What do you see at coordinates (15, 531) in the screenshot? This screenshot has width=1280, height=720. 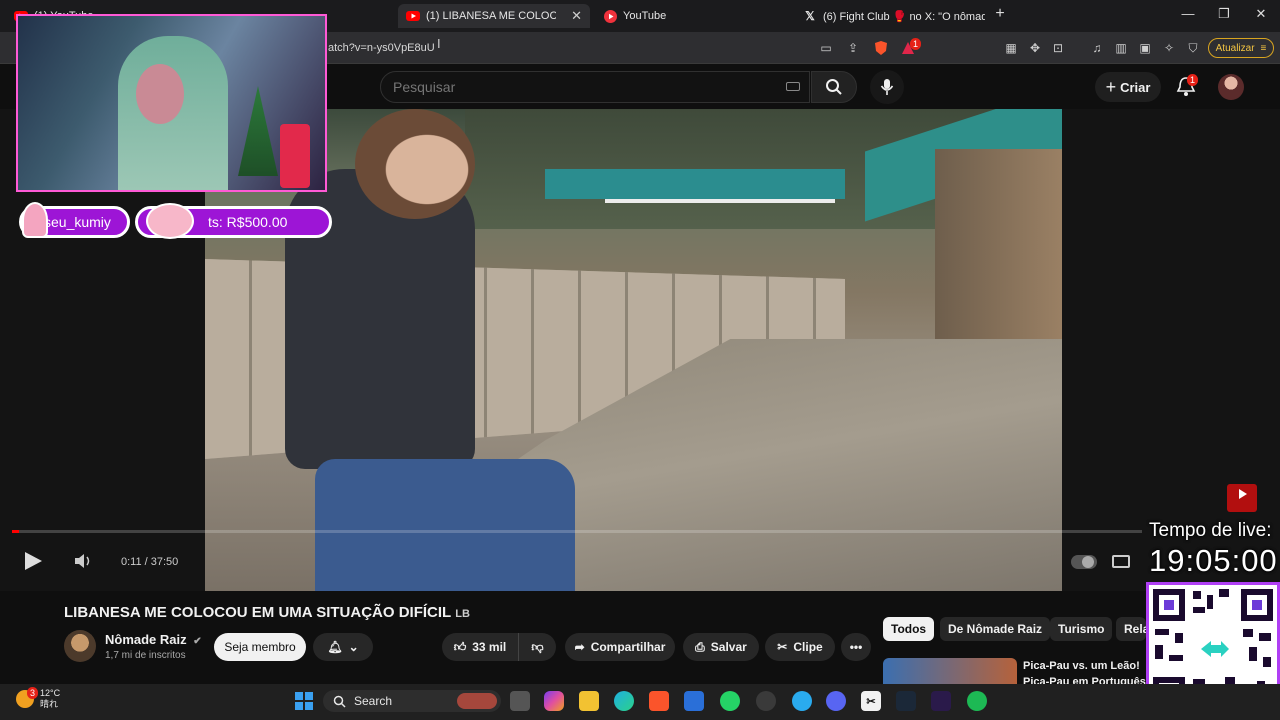 I see `progress-fill` at bounding box center [15, 531].